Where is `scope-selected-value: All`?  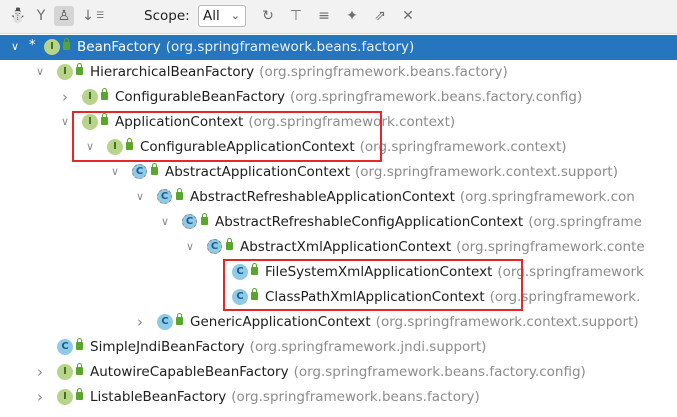 scope-selected-value: All is located at coordinates (211, 16).